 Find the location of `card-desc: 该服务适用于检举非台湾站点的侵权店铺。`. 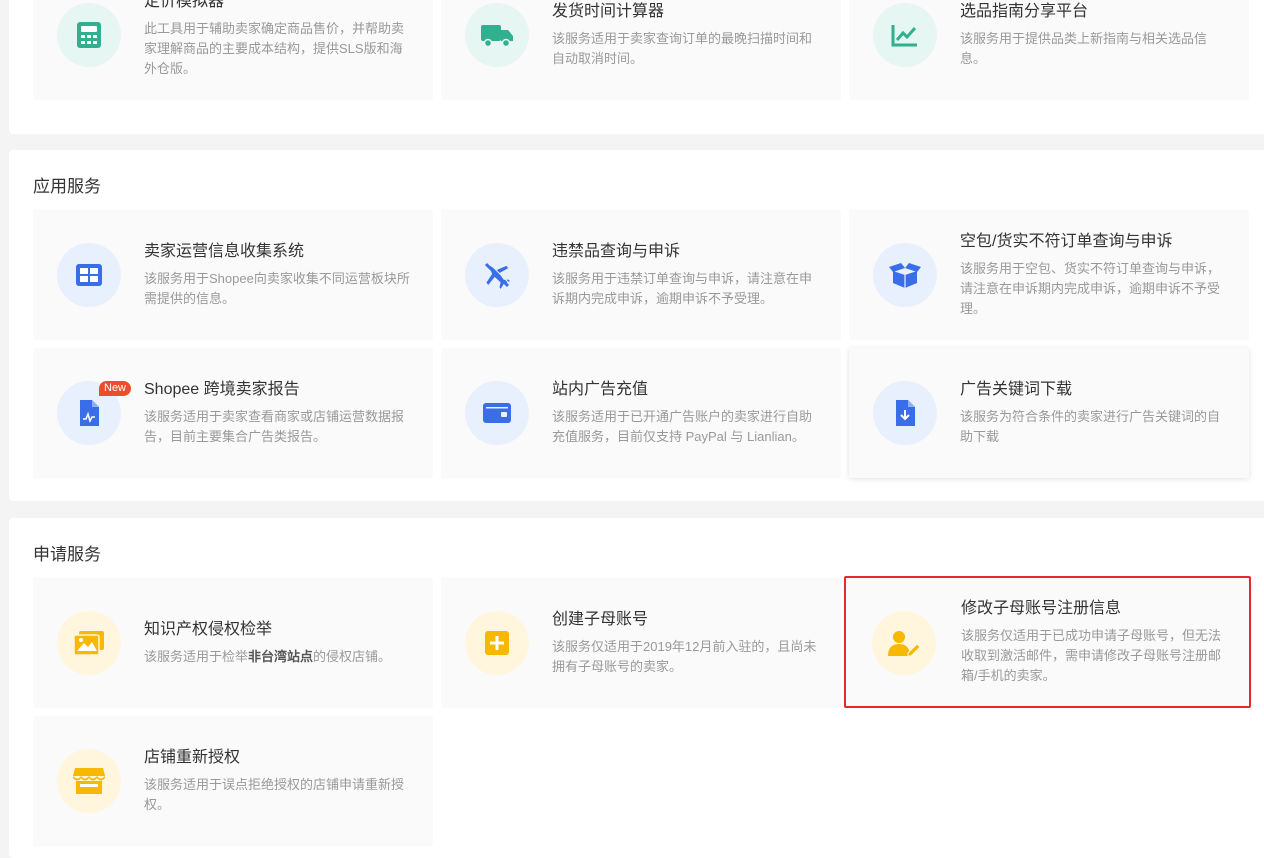

card-desc: 该服务适用于检举非台湾站点的侵权店铺。 is located at coordinates (268, 656).